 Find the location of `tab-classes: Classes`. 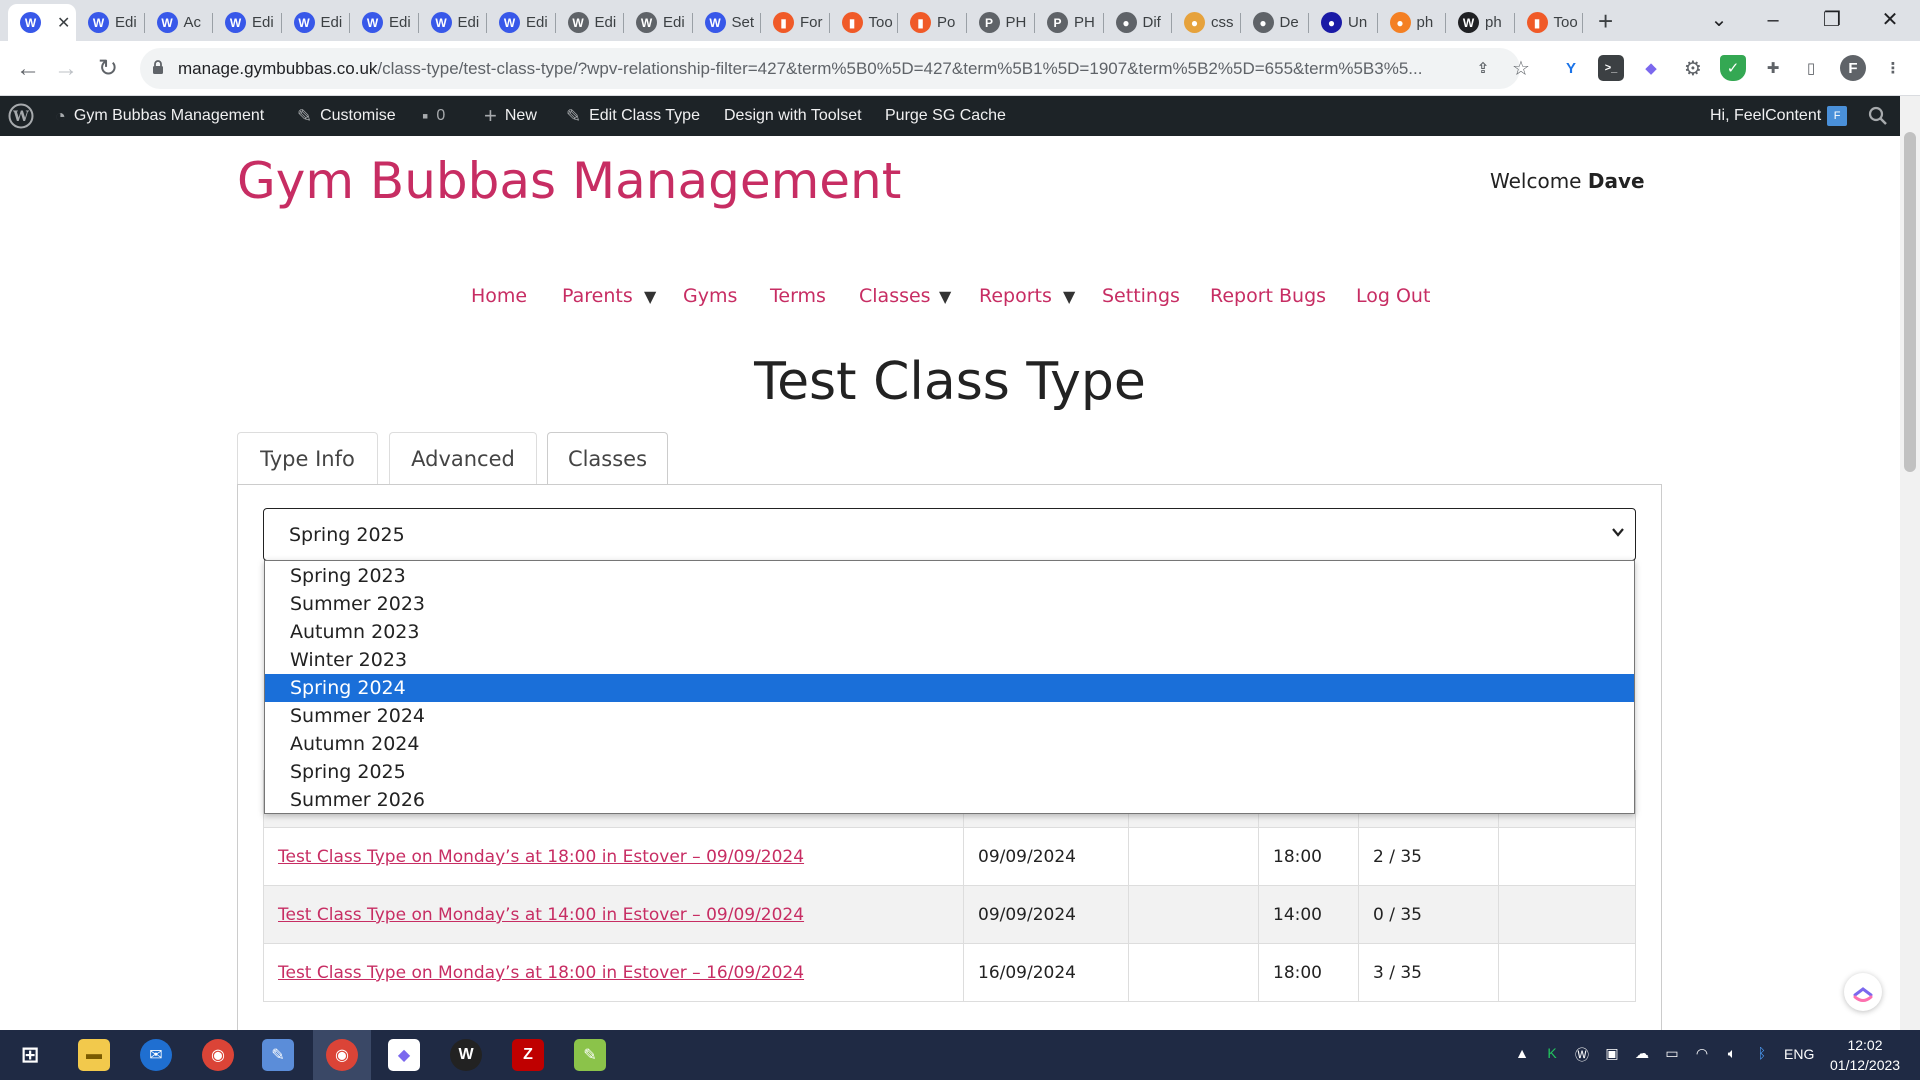

tab-classes: Classes is located at coordinates (607, 458).